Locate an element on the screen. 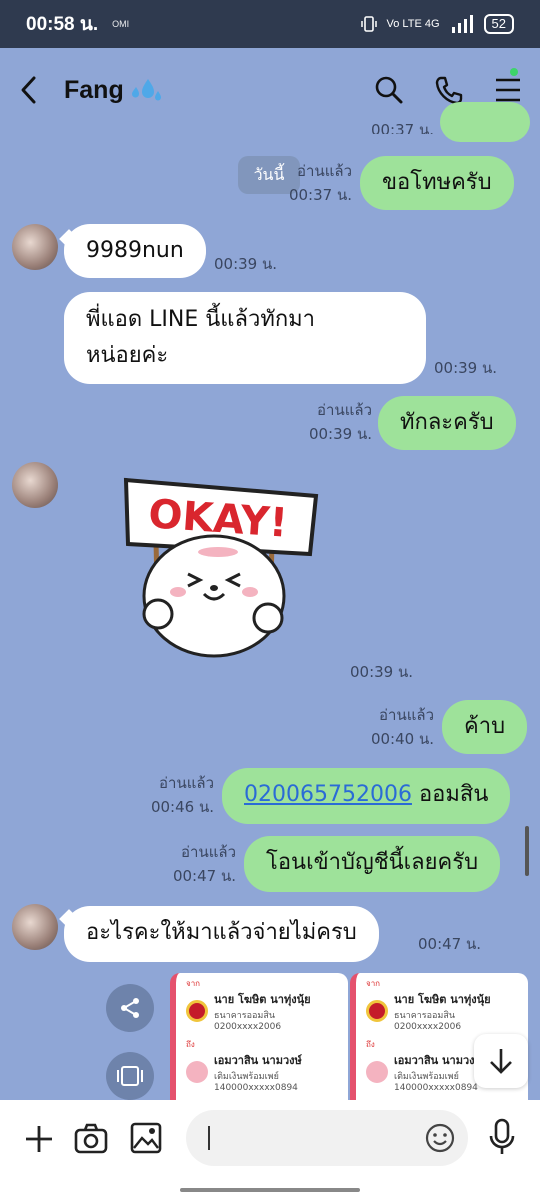  online-status-dot is located at coordinates (514, 72).